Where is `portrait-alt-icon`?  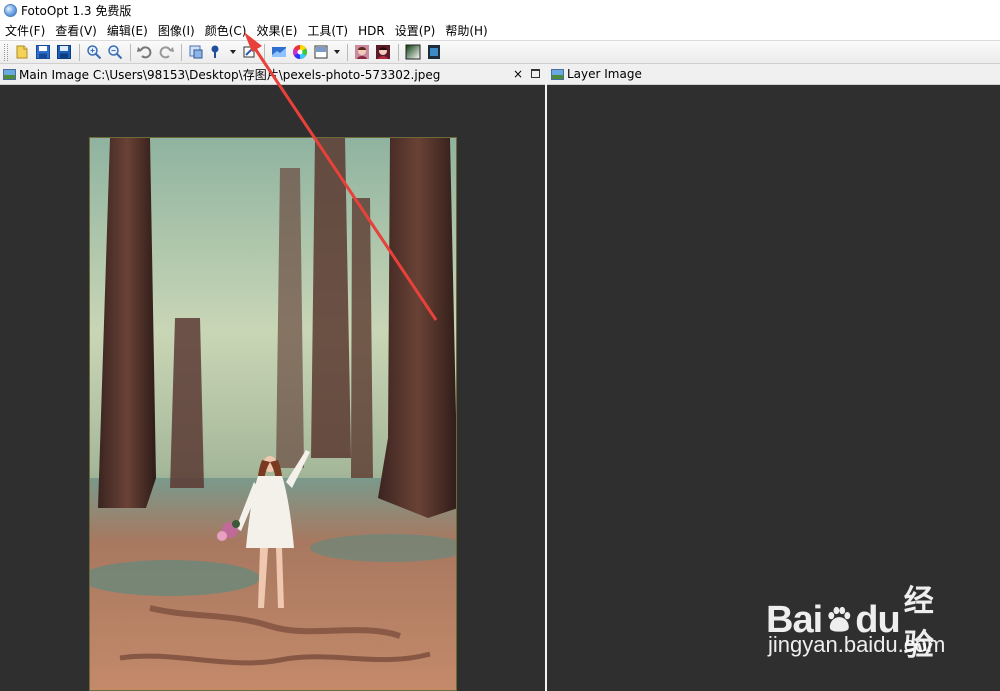 portrait-alt-icon is located at coordinates (382, 52).